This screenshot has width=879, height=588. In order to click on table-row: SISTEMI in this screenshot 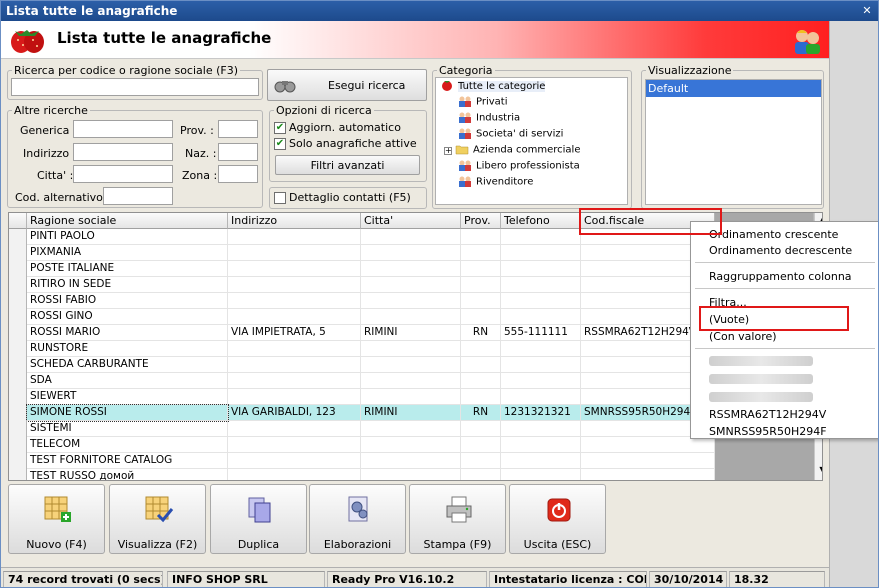, I will do `click(362, 429)`.